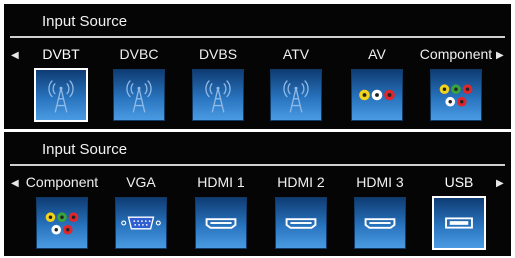  I want to click on source-label: USB, so click(459, 182).